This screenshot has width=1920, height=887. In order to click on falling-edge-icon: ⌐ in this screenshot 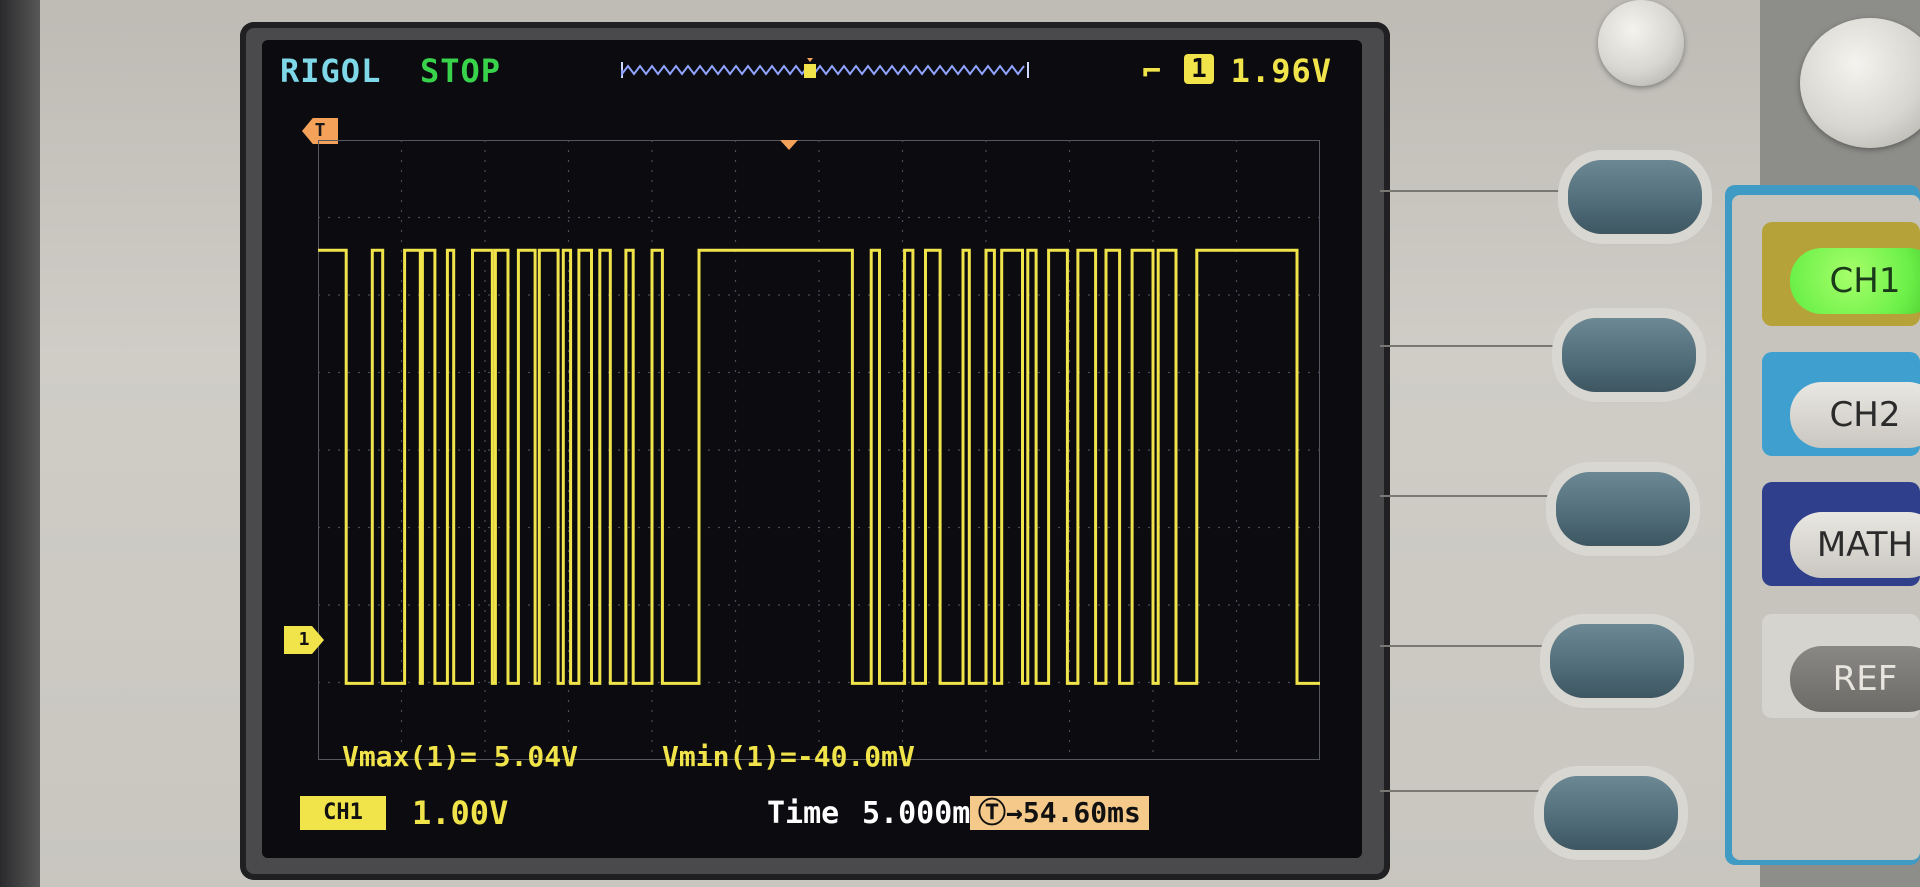, I will do `click(1152, 71)`.